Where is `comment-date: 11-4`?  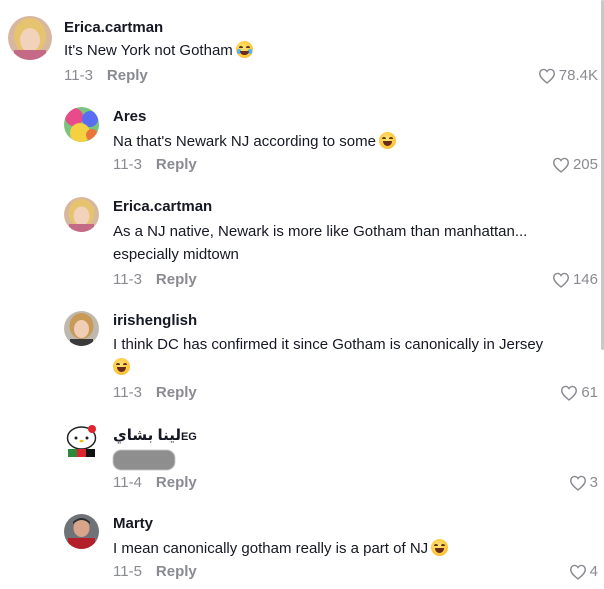 comment-date: 11-4 is located at coordinates (127, 482).